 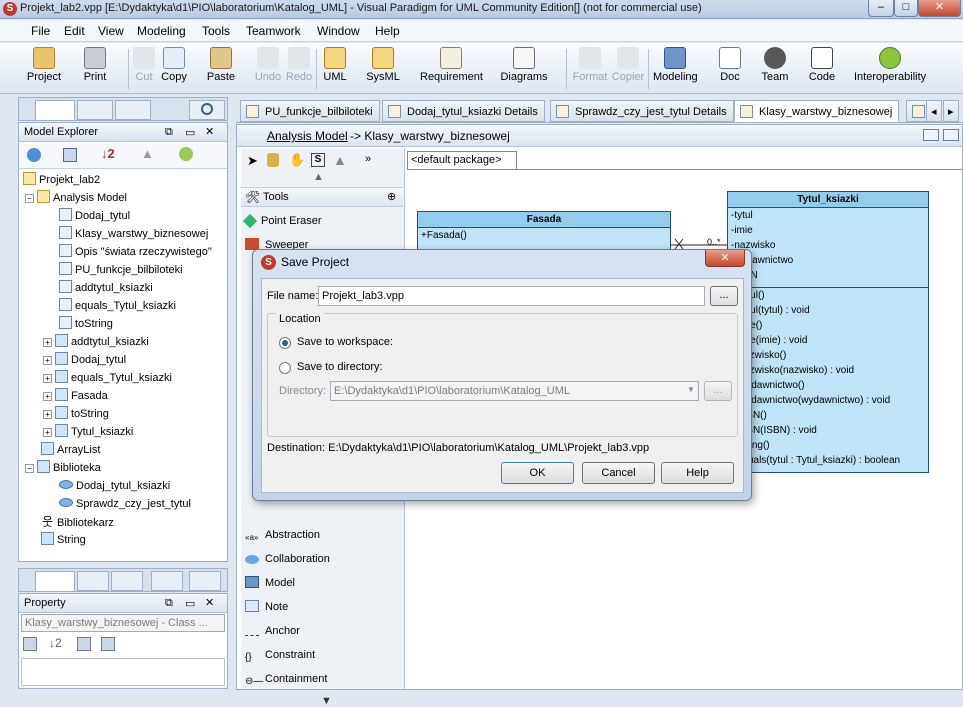 I want to click on palette-item: Anchor, so click(x=272, y=631).